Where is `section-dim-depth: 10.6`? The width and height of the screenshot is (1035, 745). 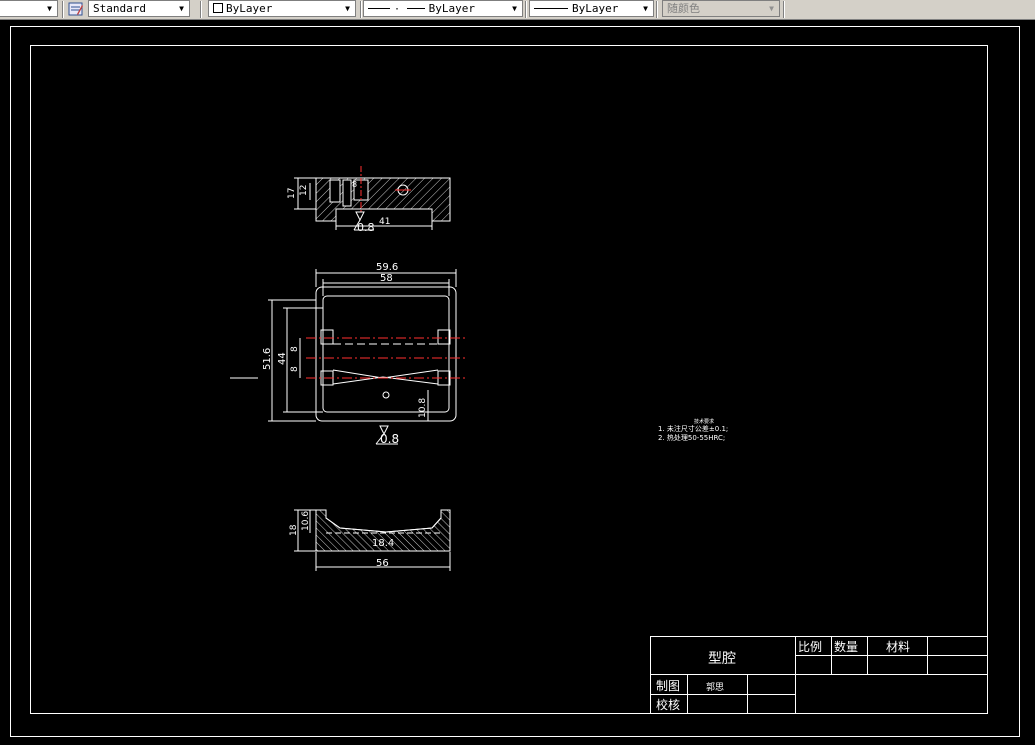 section-dim-depth: 10.6 is located at coordinates (306, 521).